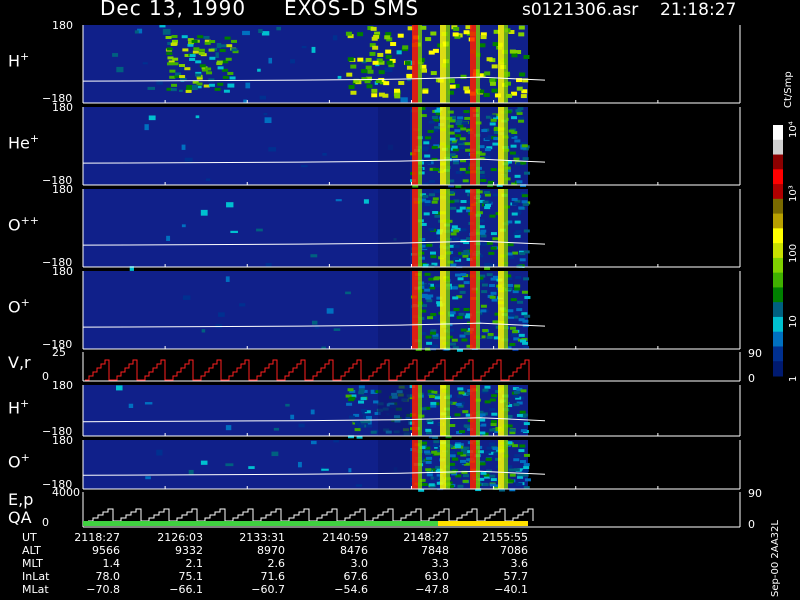  What do you see at coordinates (35, 589) in the screenshot?
I see `orbit-row-label: MLat` at bounding box center [35, 589].